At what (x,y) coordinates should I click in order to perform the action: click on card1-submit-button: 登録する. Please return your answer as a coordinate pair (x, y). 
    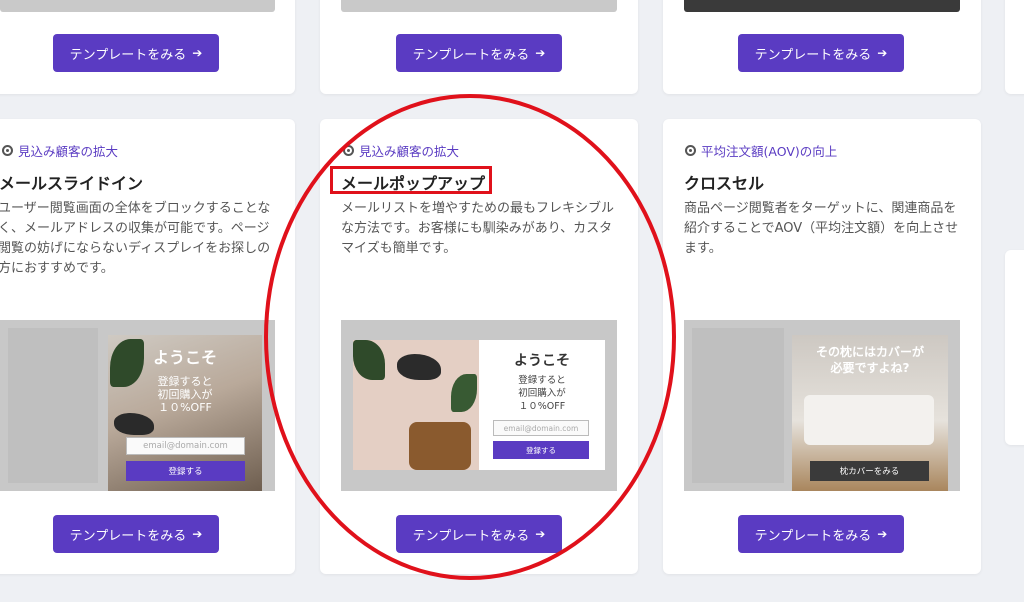
    Looking at the image, I should click on (185, 471).